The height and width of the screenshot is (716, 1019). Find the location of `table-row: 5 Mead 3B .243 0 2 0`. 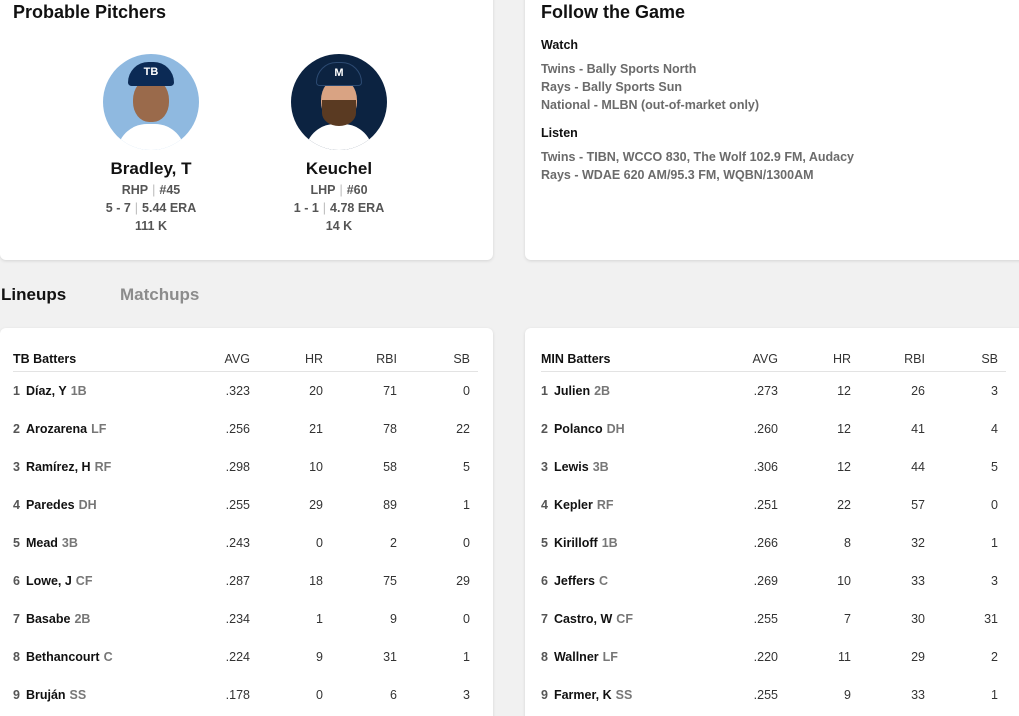

table-row: 5 Mead 3B .243 0 2 0 is located at coordinates (245, 543).